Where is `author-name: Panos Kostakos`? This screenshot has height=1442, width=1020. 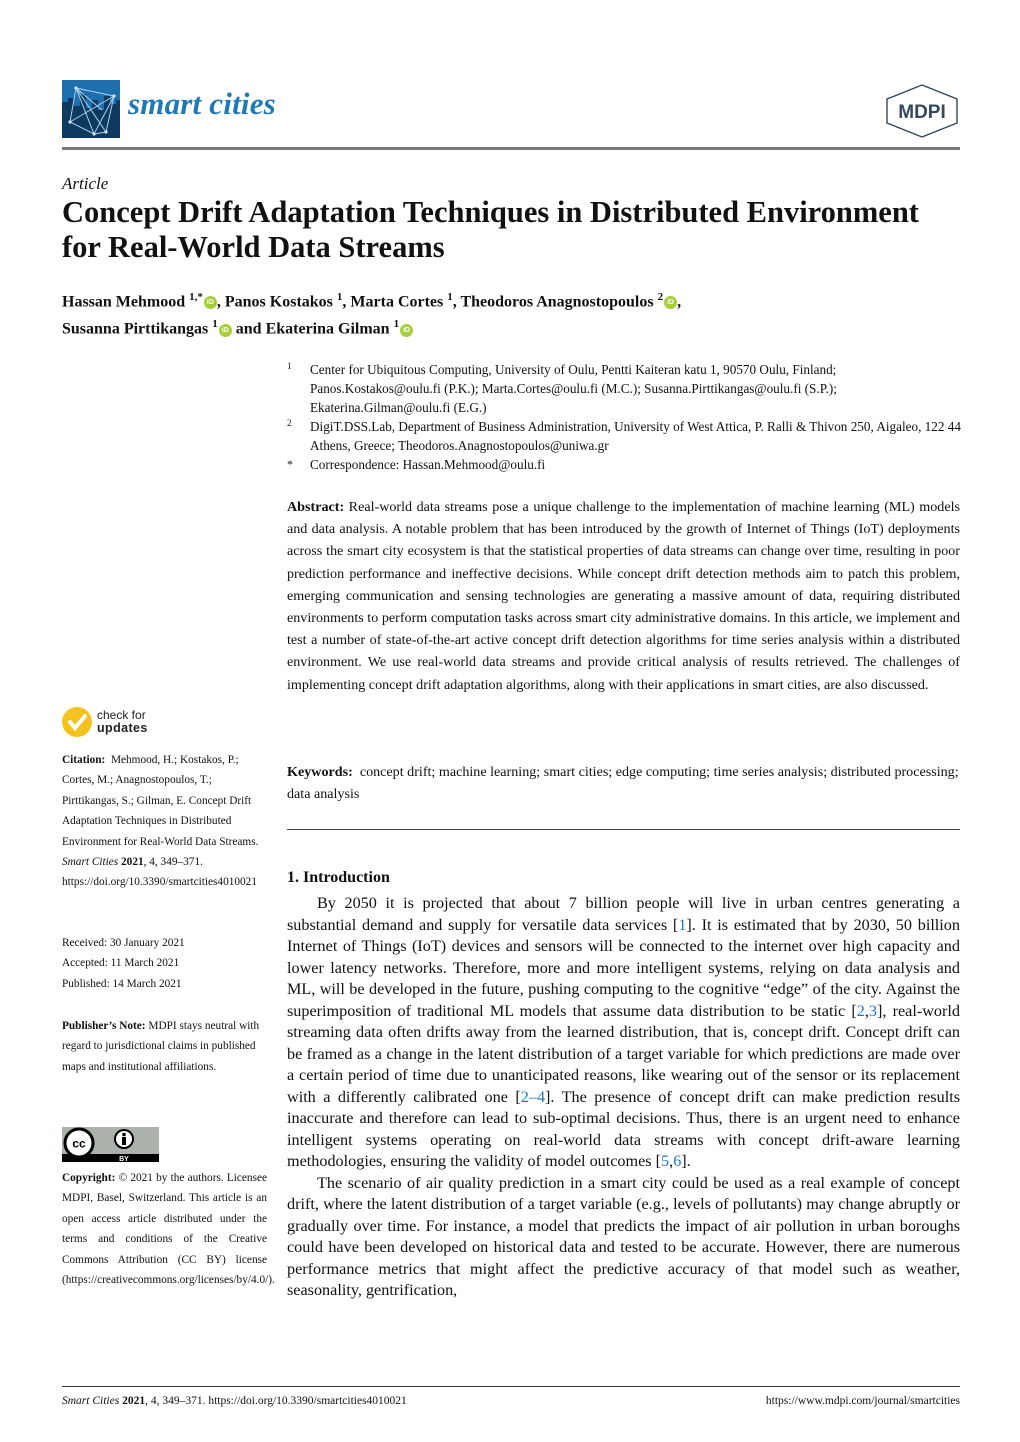 author-name: Panos Kostakos is located at coordinates (280, 302).